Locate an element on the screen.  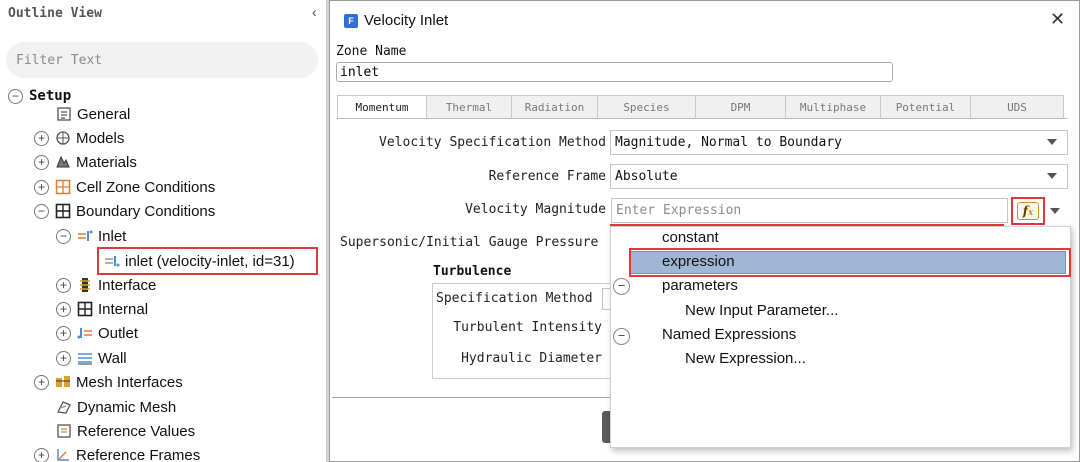
tree-item-reference-frames: + Reference Frames is located at coordinates (117, 452).